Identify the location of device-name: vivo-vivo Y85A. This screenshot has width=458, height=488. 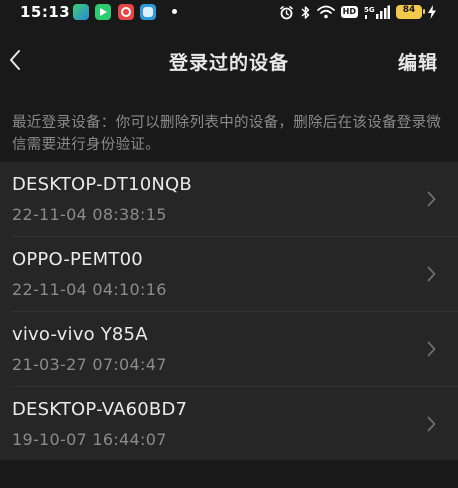
(80, 334).